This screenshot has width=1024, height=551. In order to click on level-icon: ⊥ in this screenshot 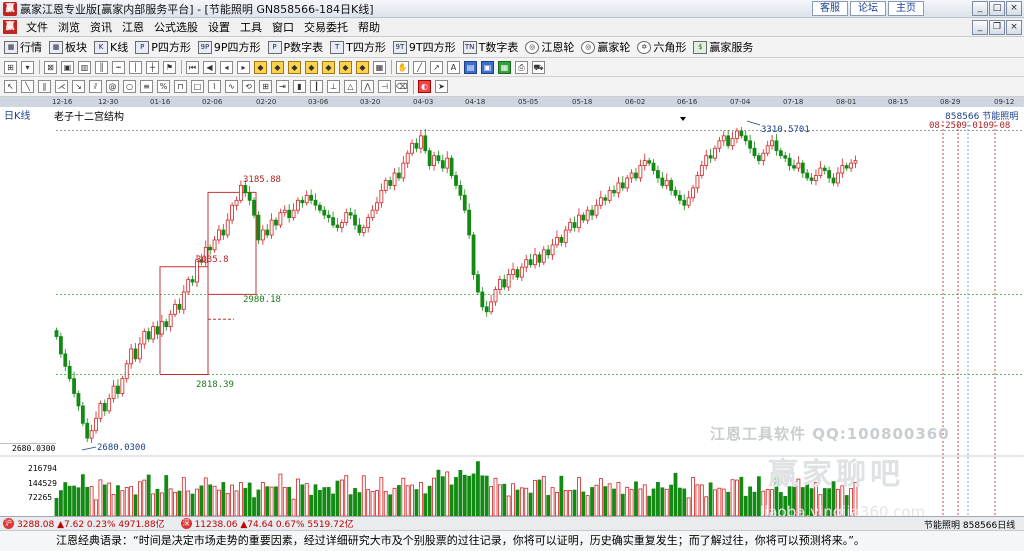, I will do `click(333, 86)`.